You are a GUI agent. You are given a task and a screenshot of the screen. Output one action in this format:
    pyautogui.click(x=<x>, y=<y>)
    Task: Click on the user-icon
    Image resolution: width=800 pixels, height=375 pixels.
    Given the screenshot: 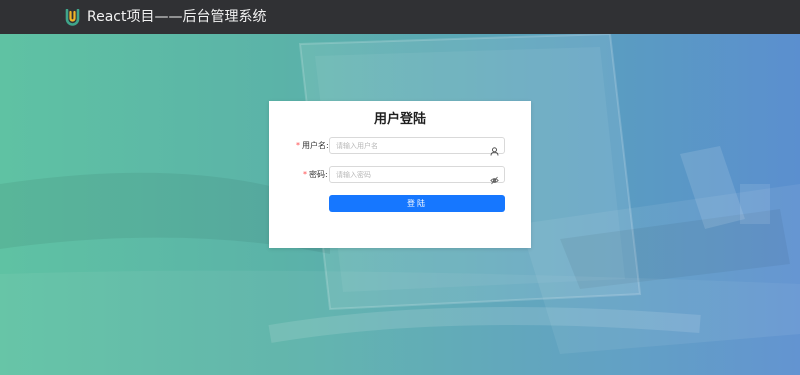 What is the action you would take?
    pyautogui.click(x=494, y=148)
    